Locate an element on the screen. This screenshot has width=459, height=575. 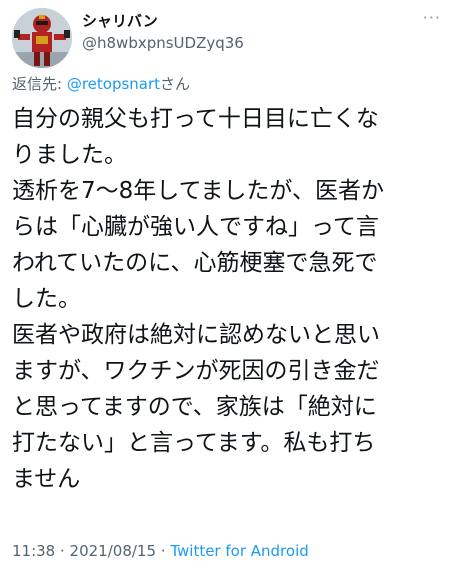
tweet-time: 11:38 is located at coordinates (33, 551).